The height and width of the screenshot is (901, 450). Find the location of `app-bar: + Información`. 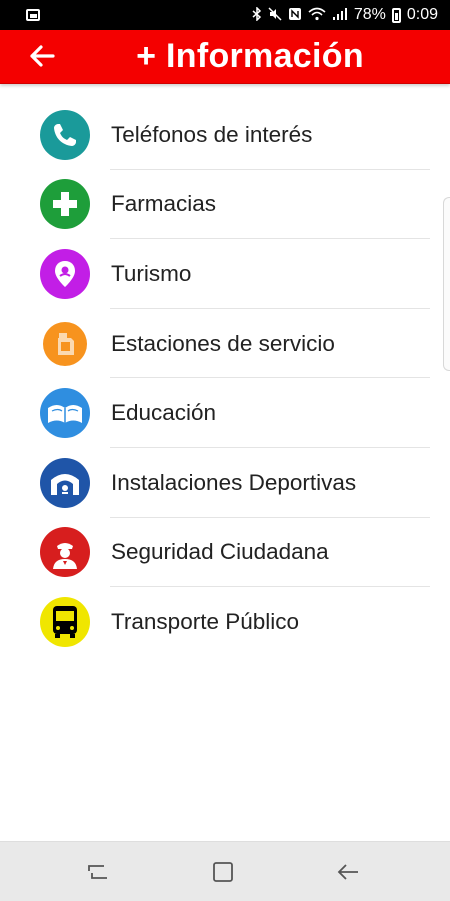

app-bar: + Información is located at coordinates (225, 57).